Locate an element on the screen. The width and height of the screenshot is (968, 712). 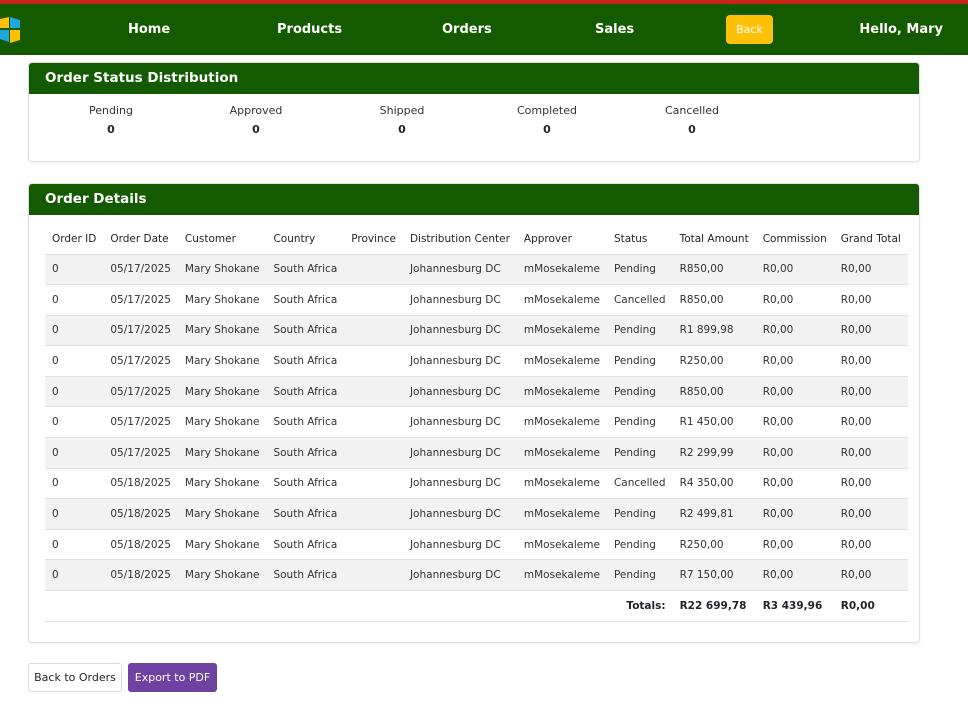
nav-products: Products is located at coordinates (309, 29).